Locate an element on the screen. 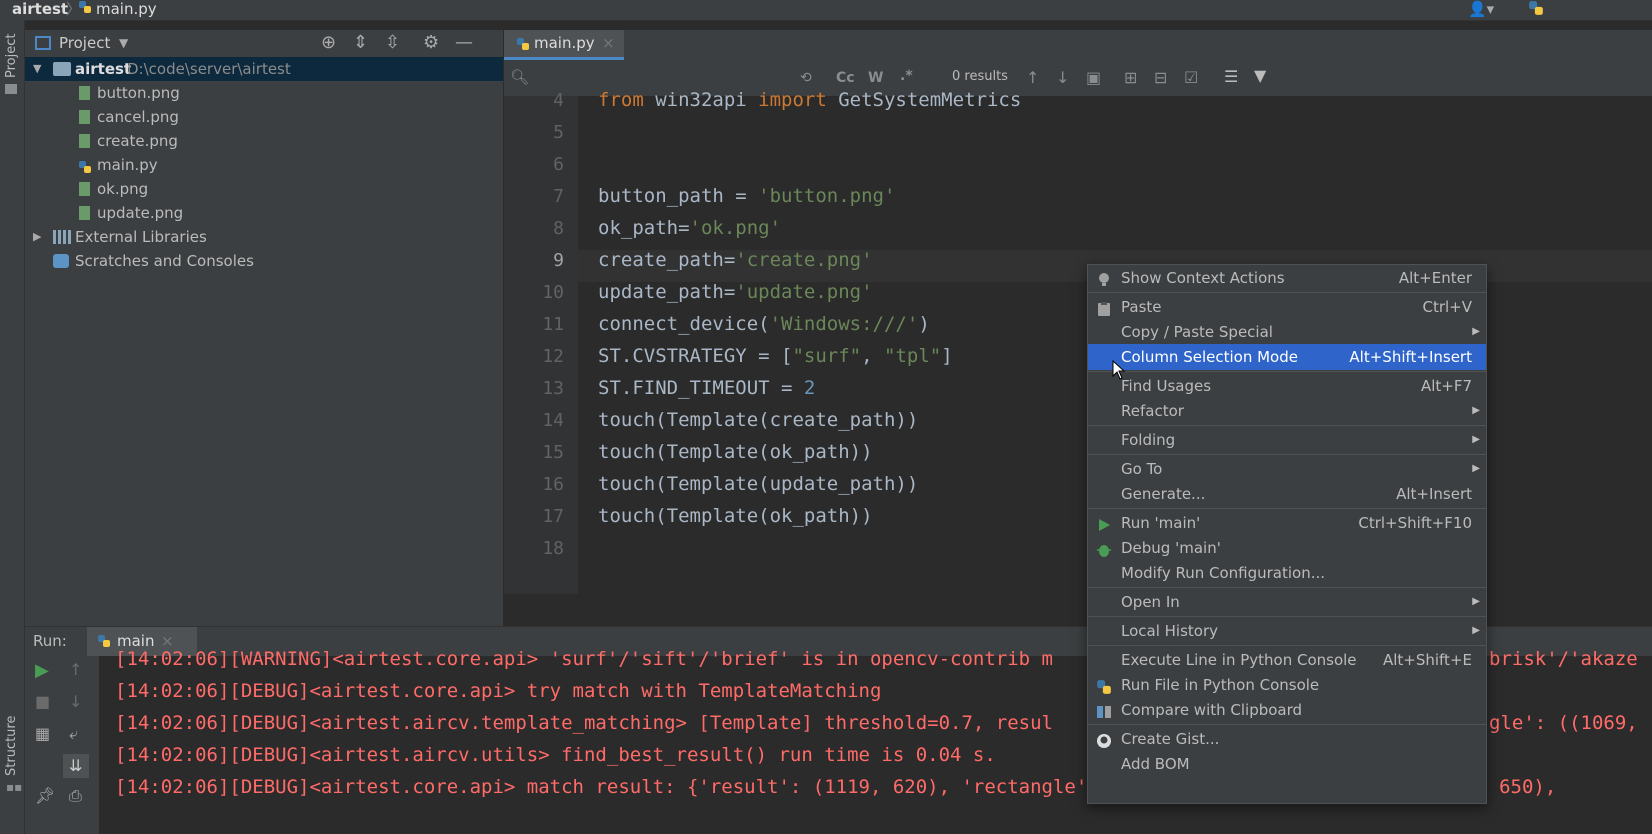 Image resolution: width=1652 pixels, height=834 pixels. menu-item-folding: Folding ▶ is located at coordinates (1287, 440).